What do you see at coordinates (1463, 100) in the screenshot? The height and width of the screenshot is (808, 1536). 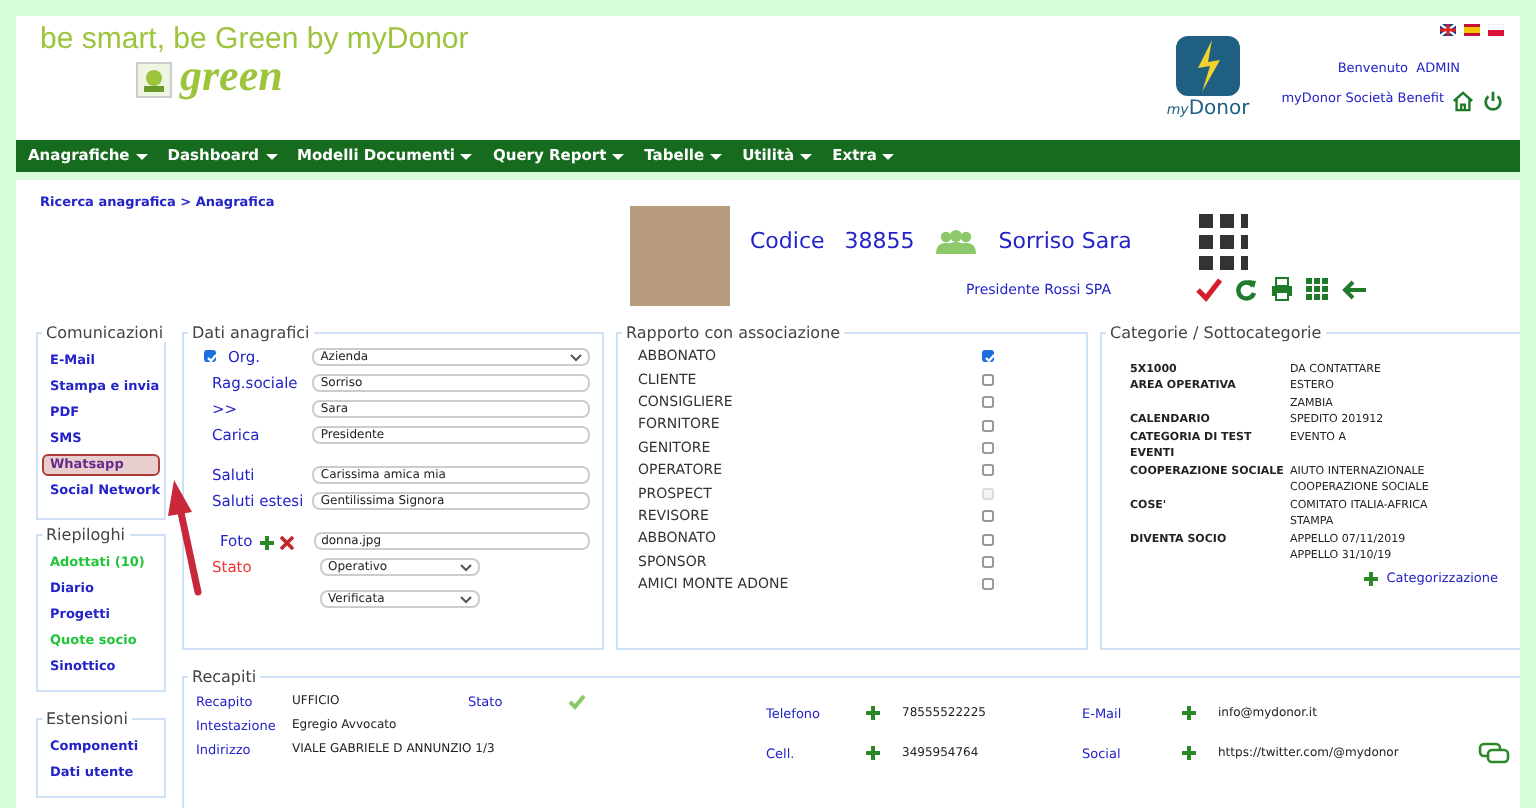 I see `home-icon` at bounding box center [1463, 100].